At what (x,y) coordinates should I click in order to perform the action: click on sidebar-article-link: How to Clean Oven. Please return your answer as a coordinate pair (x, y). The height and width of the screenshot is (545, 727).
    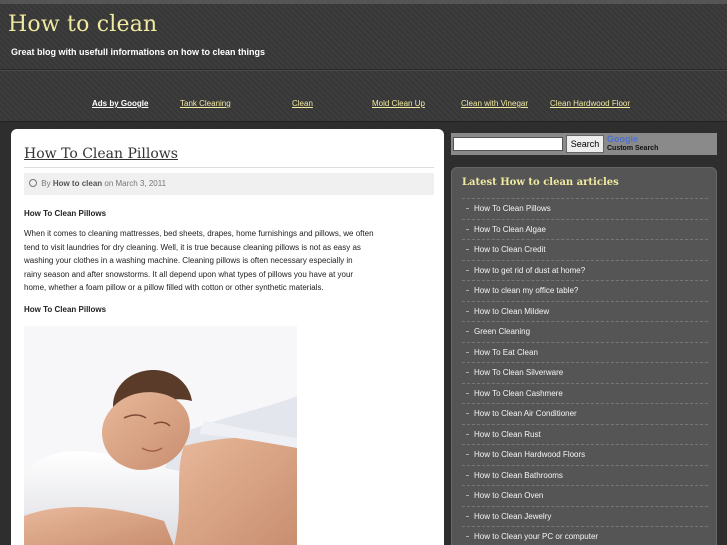
    Looking at the image, I should click on (585, 495).